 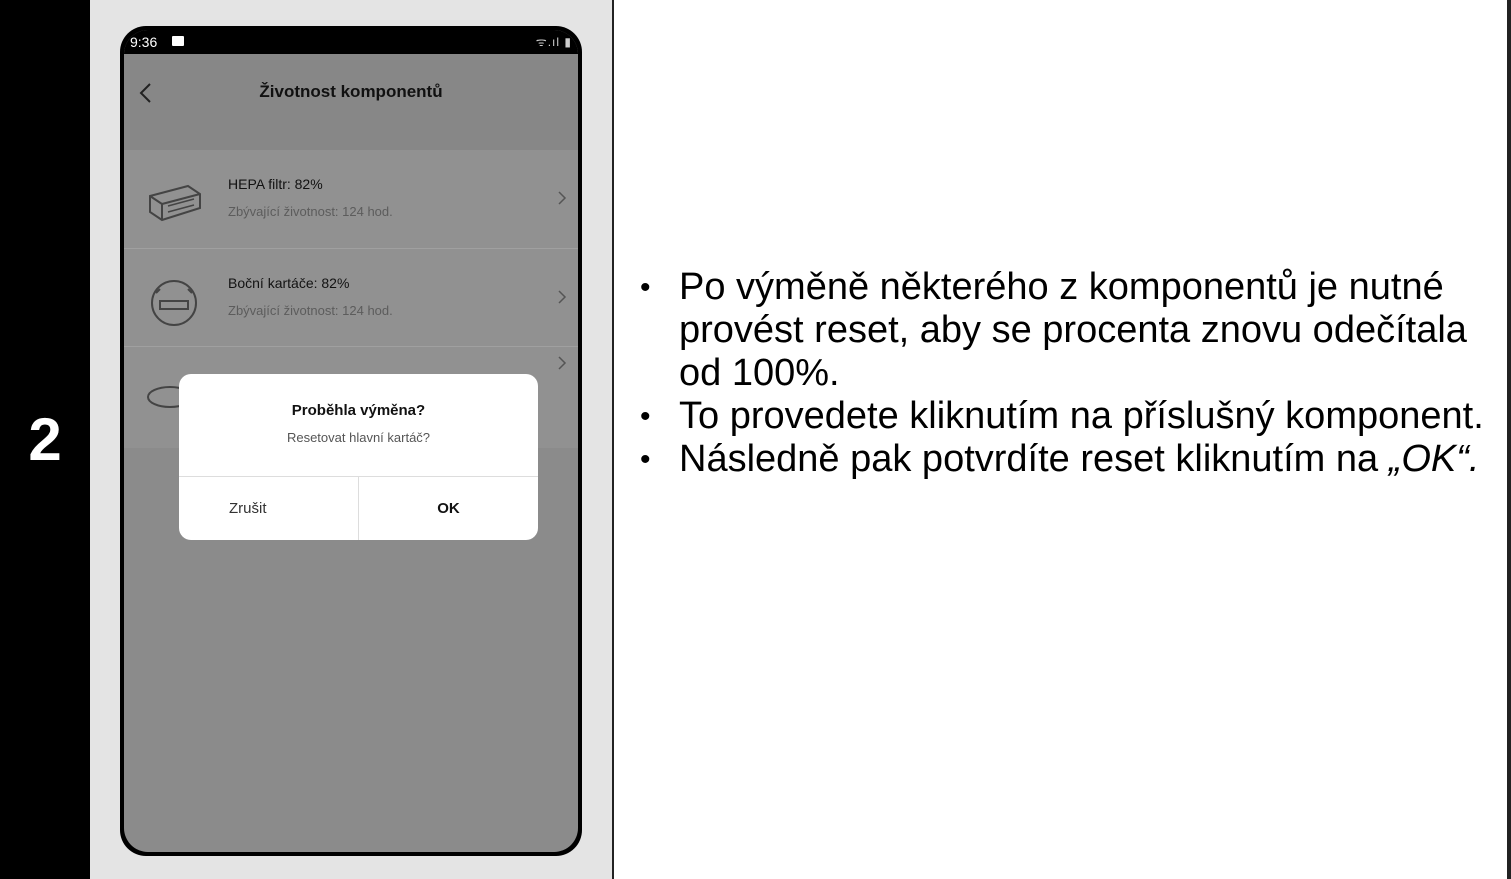 I want to click on dialog-title: Proběhla výměna?, so click(x=358, y=410).